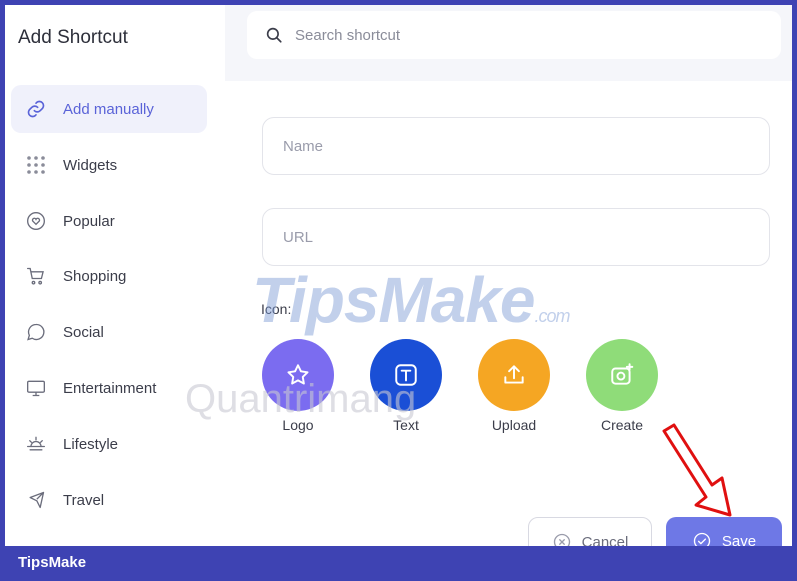  What do you see at coordinates (90, 165) in the screenshot?
I see `sidebar-item-label: Widgets` at bounding box center [90, 165].